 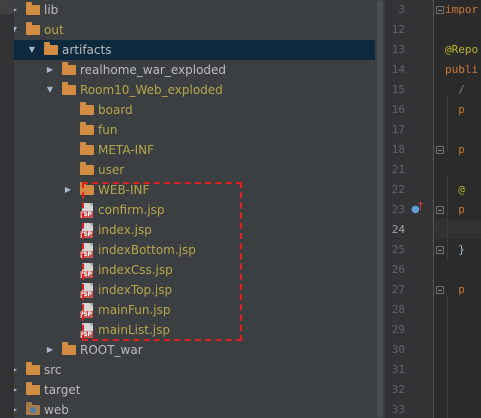 I want to click on line-number: 29, so click(x=398, y=329).